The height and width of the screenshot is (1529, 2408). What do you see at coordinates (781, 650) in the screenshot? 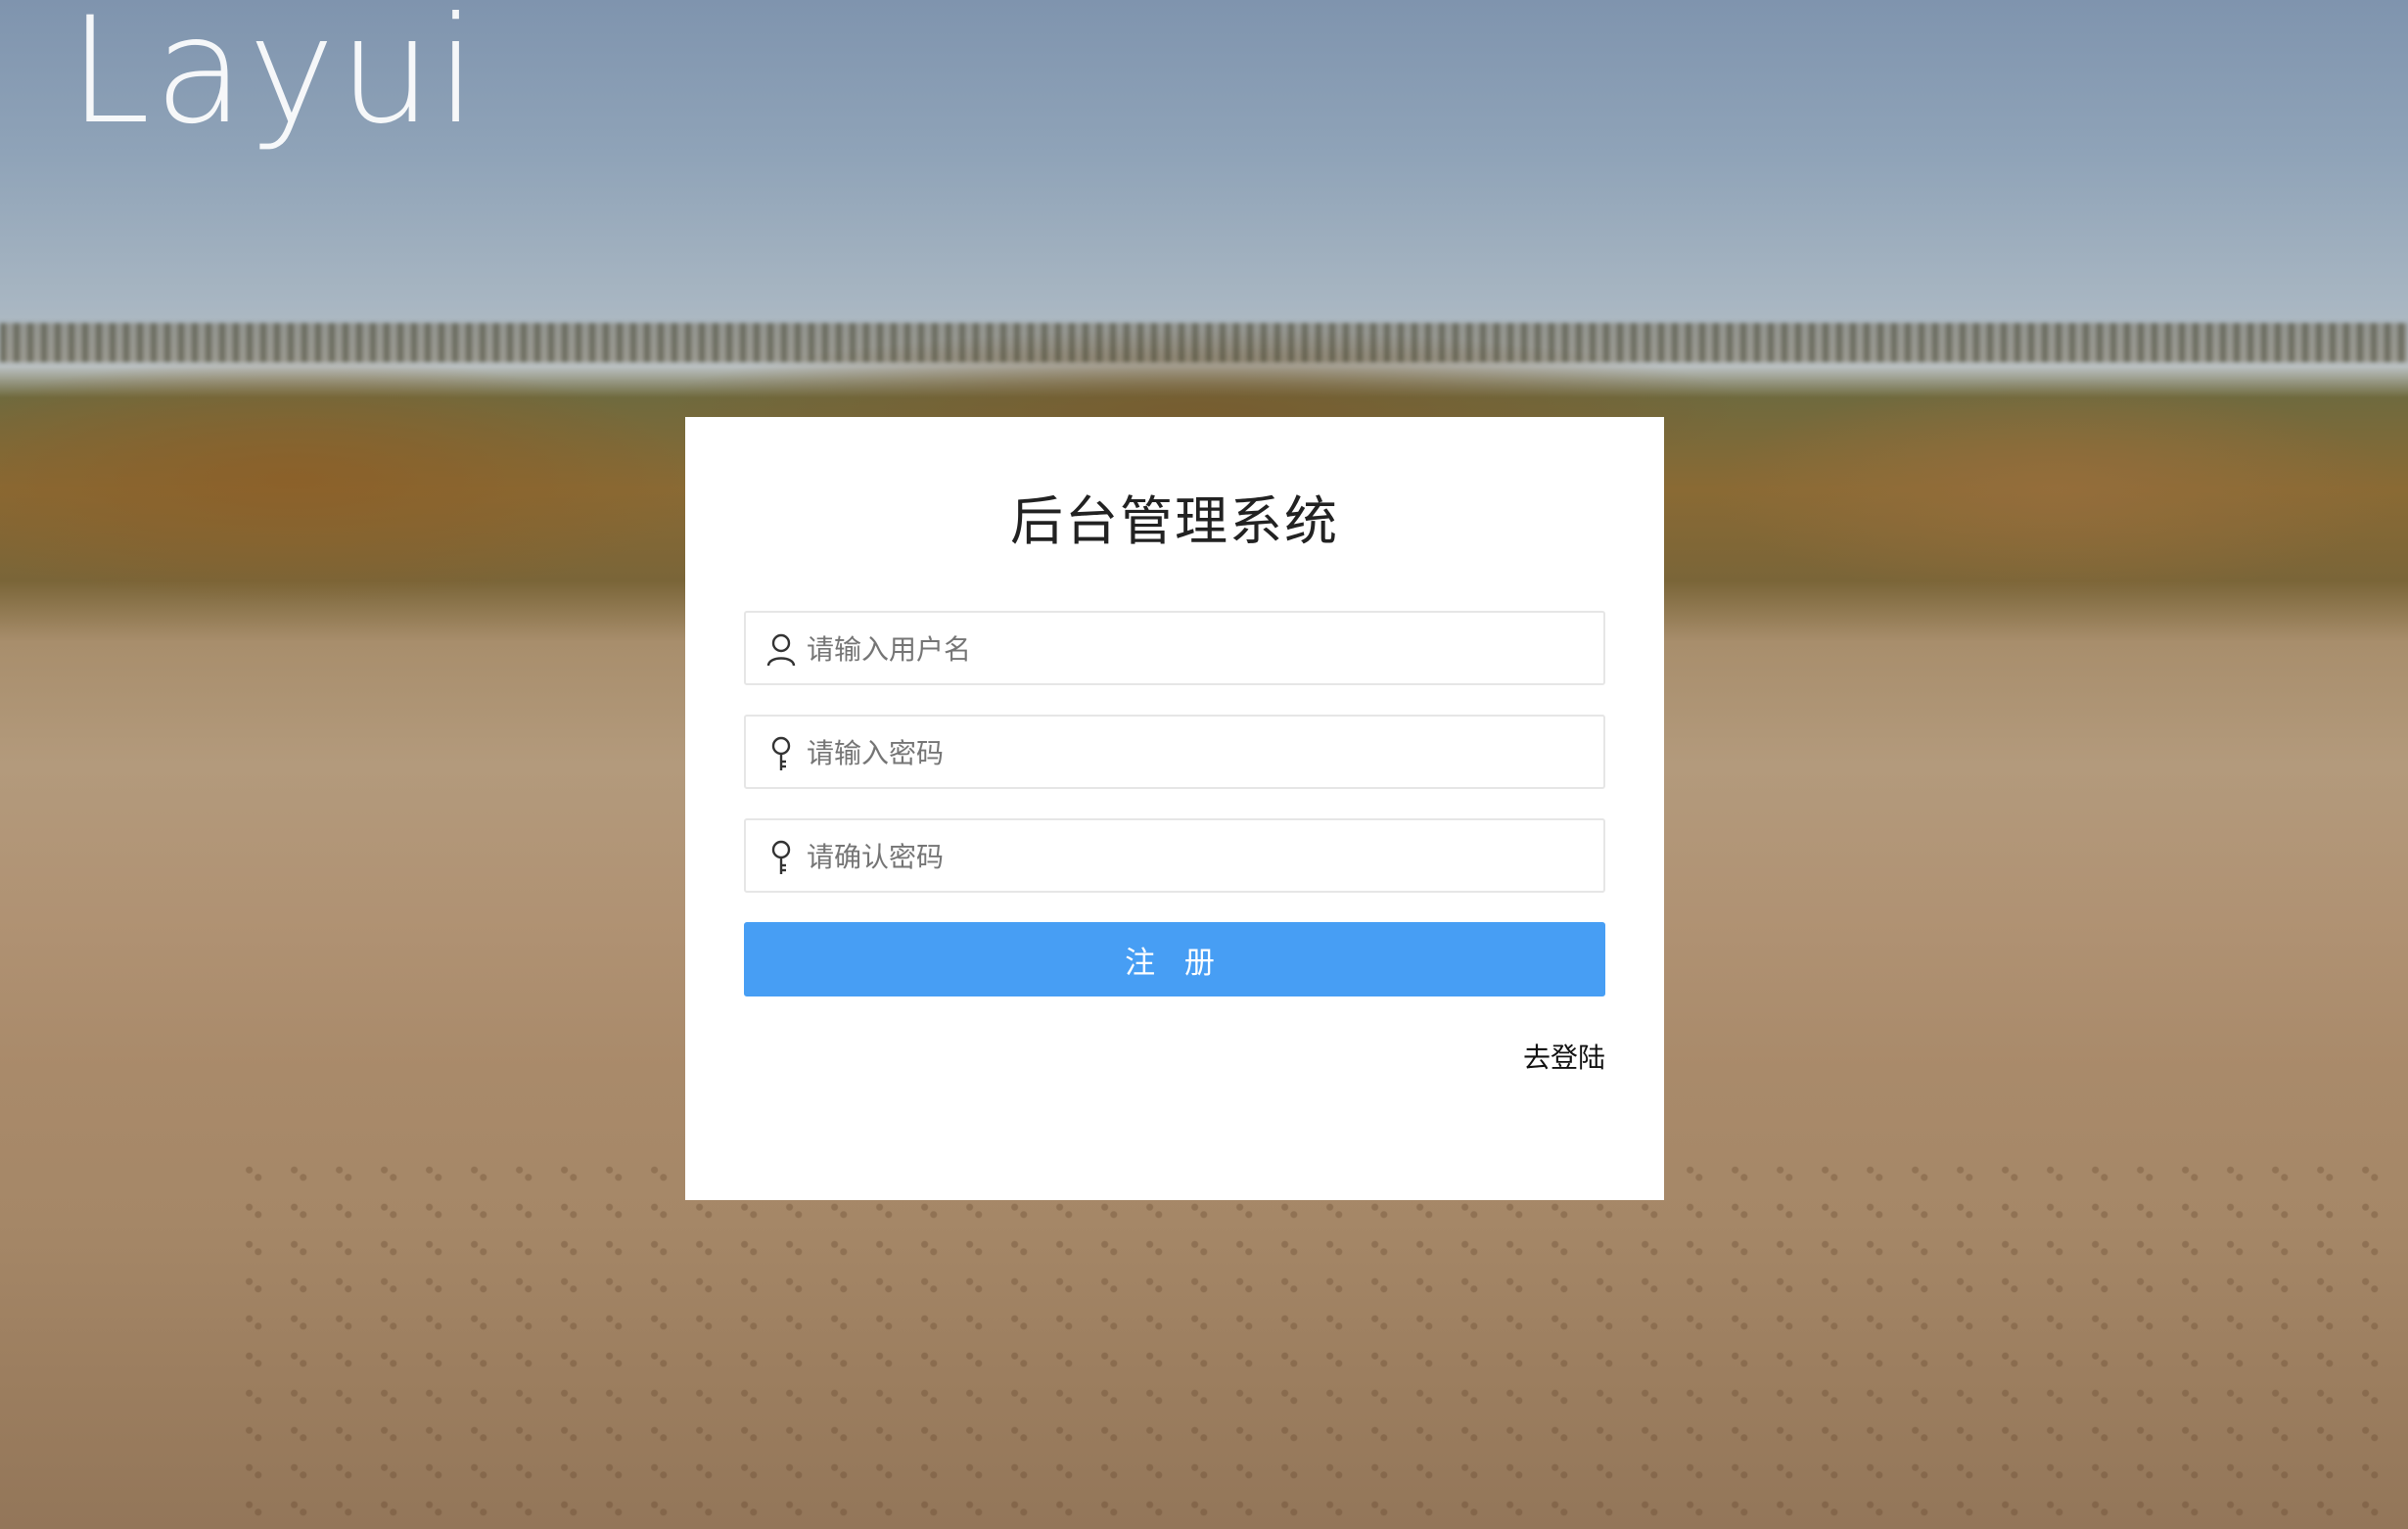
I see `user-icon` at bounding box center [781, 650].